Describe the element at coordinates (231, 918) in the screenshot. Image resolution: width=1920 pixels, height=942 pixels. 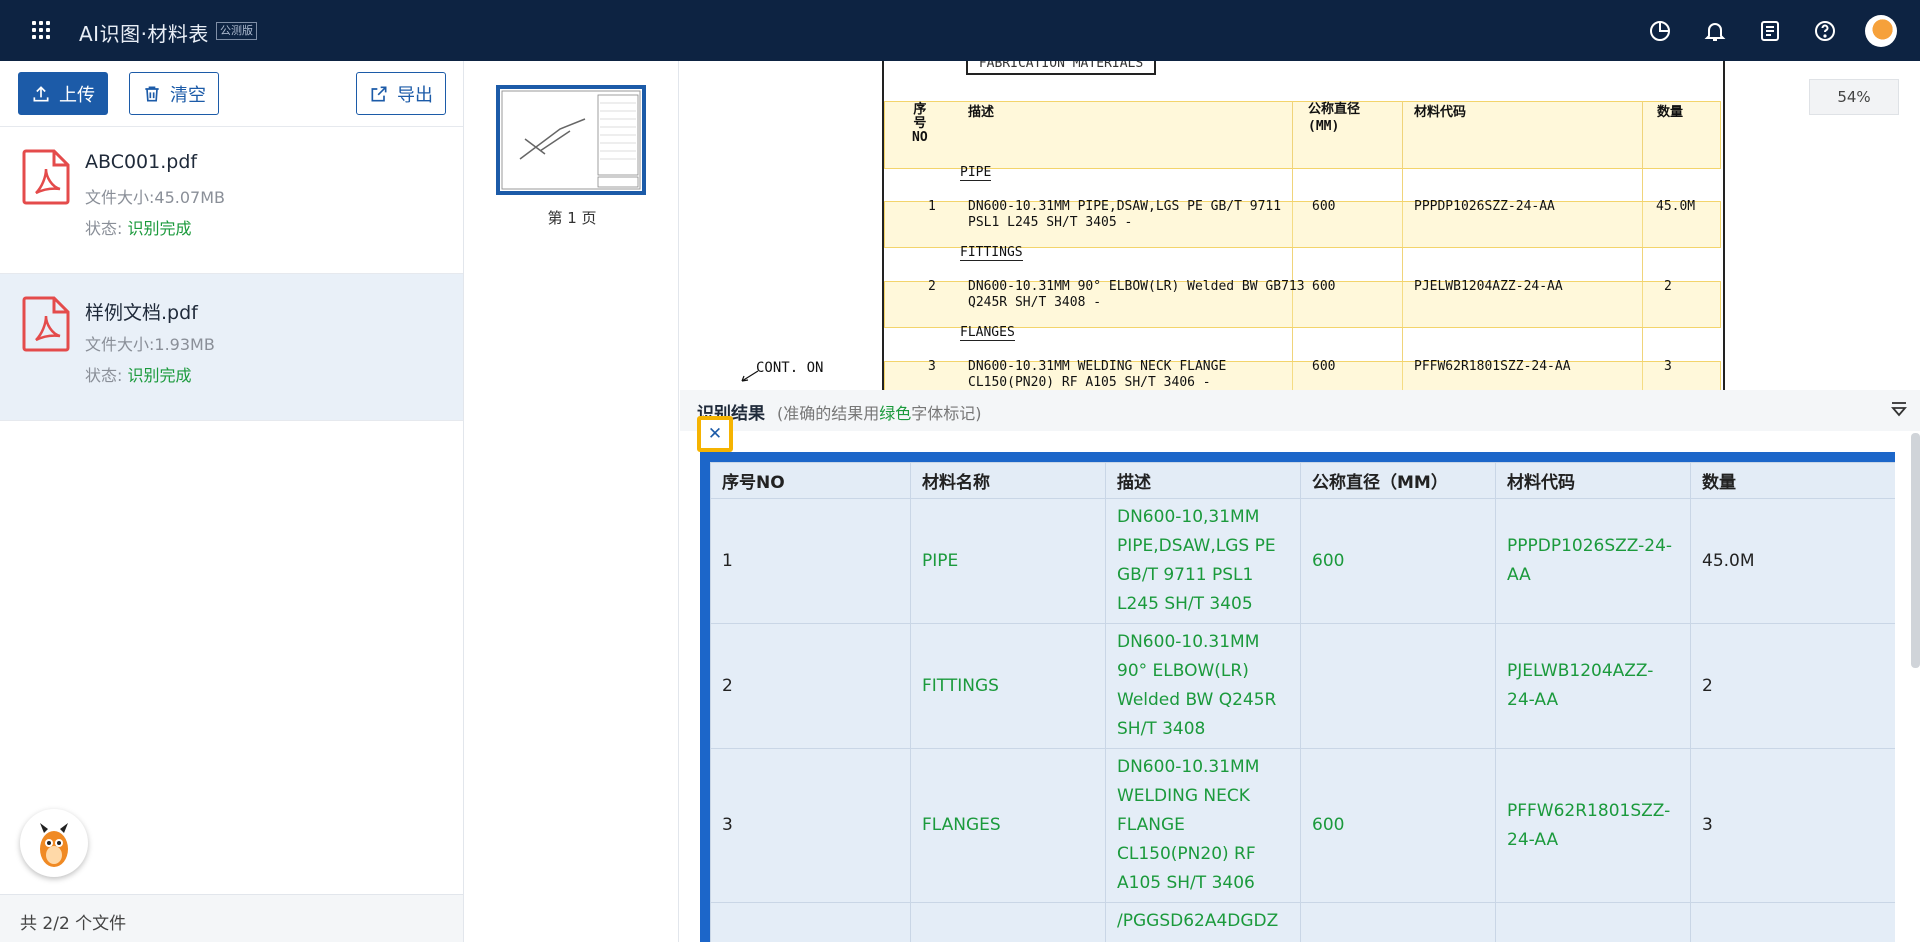
I see `file-count: 共 2/2 个文件` at that location.